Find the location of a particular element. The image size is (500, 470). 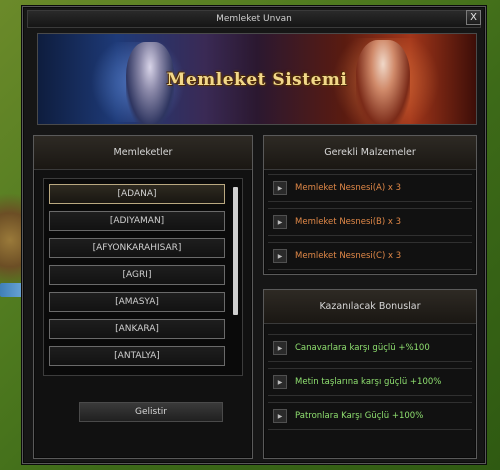

city-item: [AGRI] is located at coordinates (137, 275).